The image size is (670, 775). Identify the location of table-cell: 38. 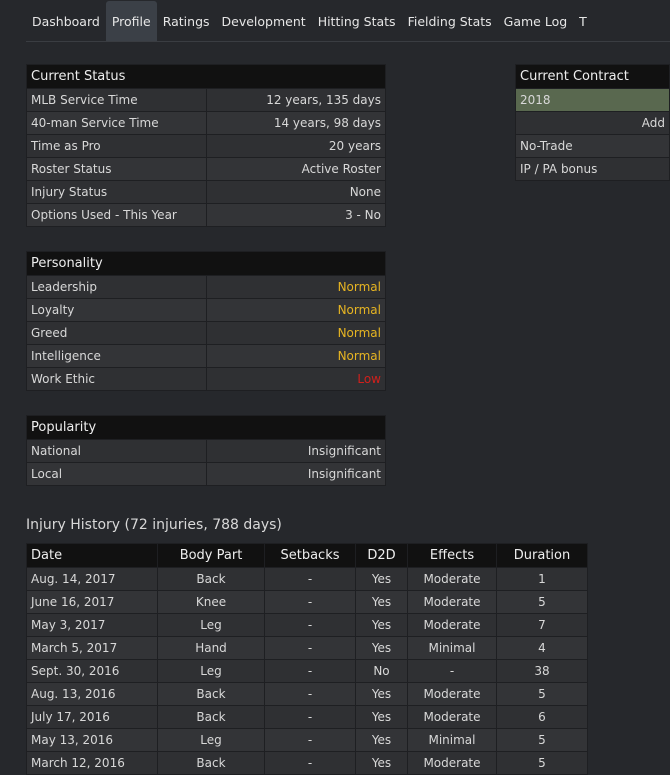
(542, 671).